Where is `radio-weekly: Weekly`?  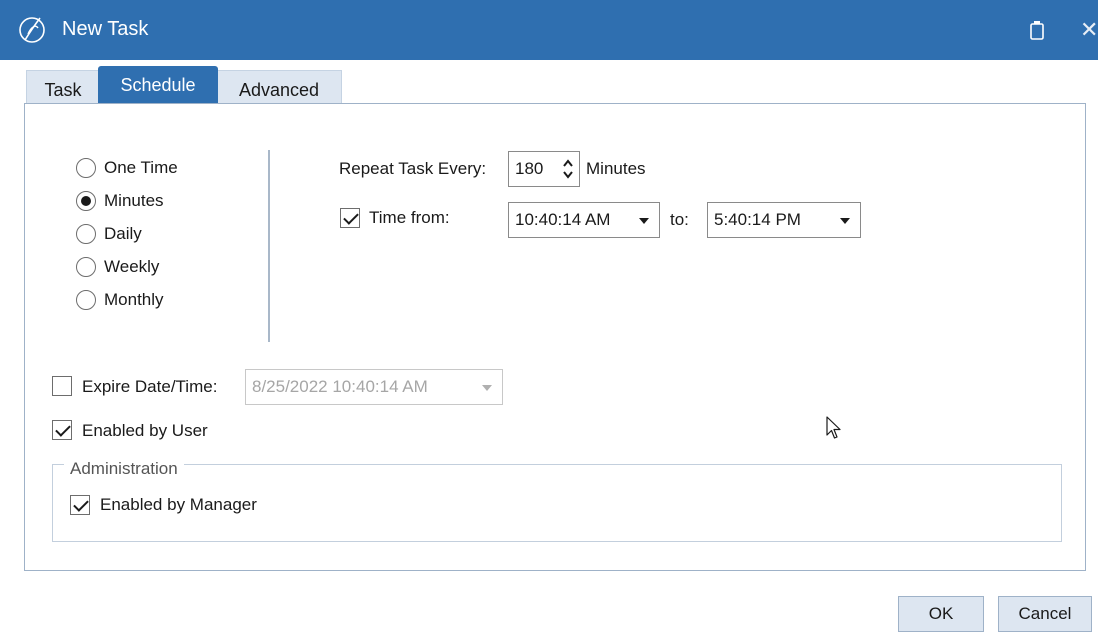 radio-weekly: Weekly is located at coordinates (117, 267).